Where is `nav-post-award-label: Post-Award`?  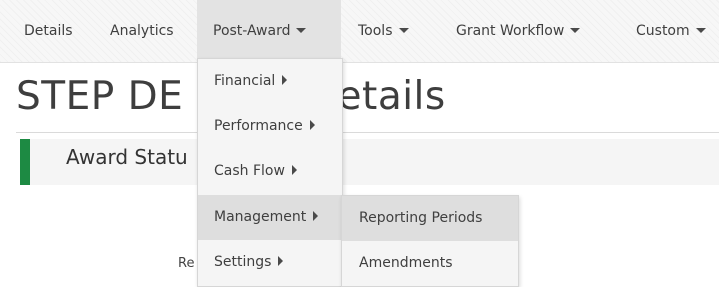 nav-post-award-label: Post-Award is located at coordinates (252, 31).